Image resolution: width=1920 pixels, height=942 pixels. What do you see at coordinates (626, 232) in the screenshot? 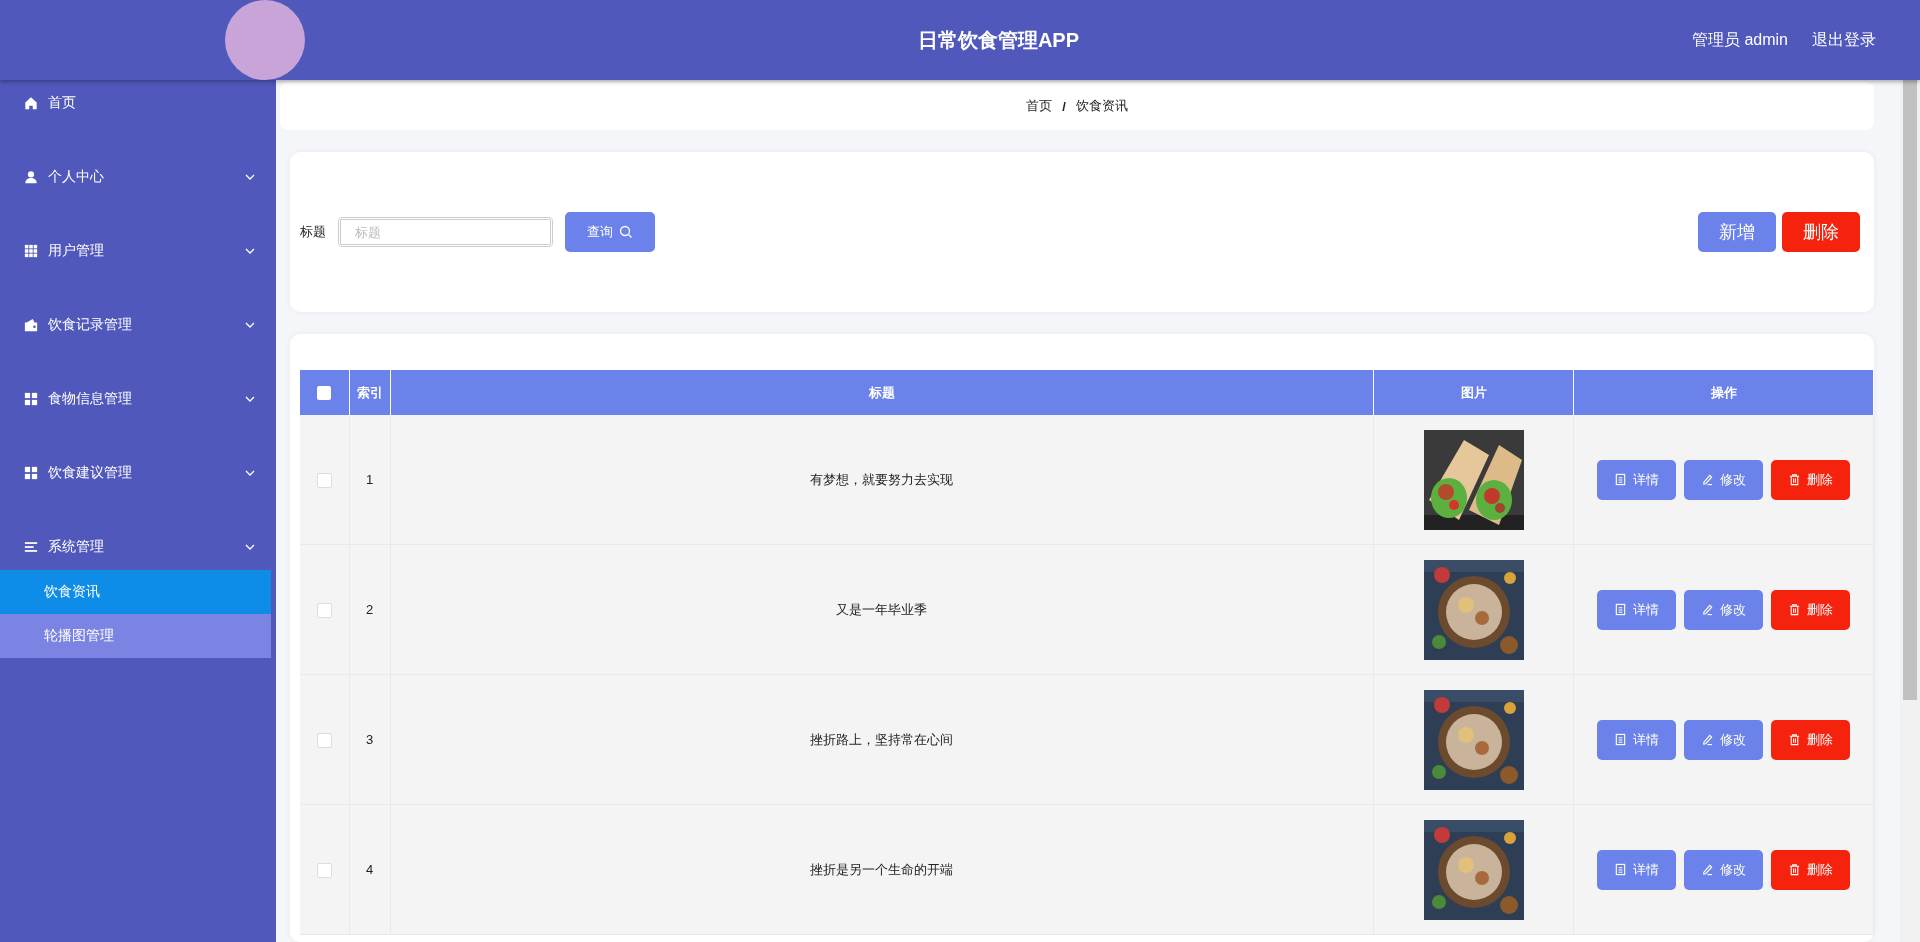
I see `search-icon` at bounding box center [626, 232].